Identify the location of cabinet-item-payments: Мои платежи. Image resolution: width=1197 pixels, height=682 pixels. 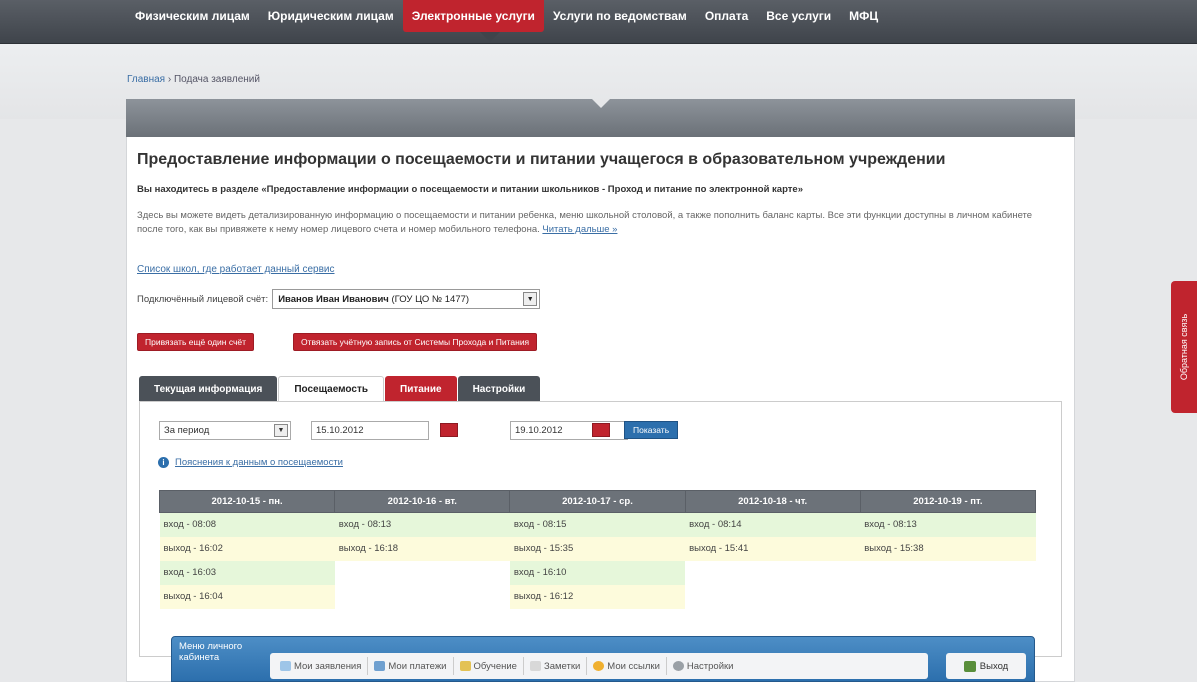
(411, 666).